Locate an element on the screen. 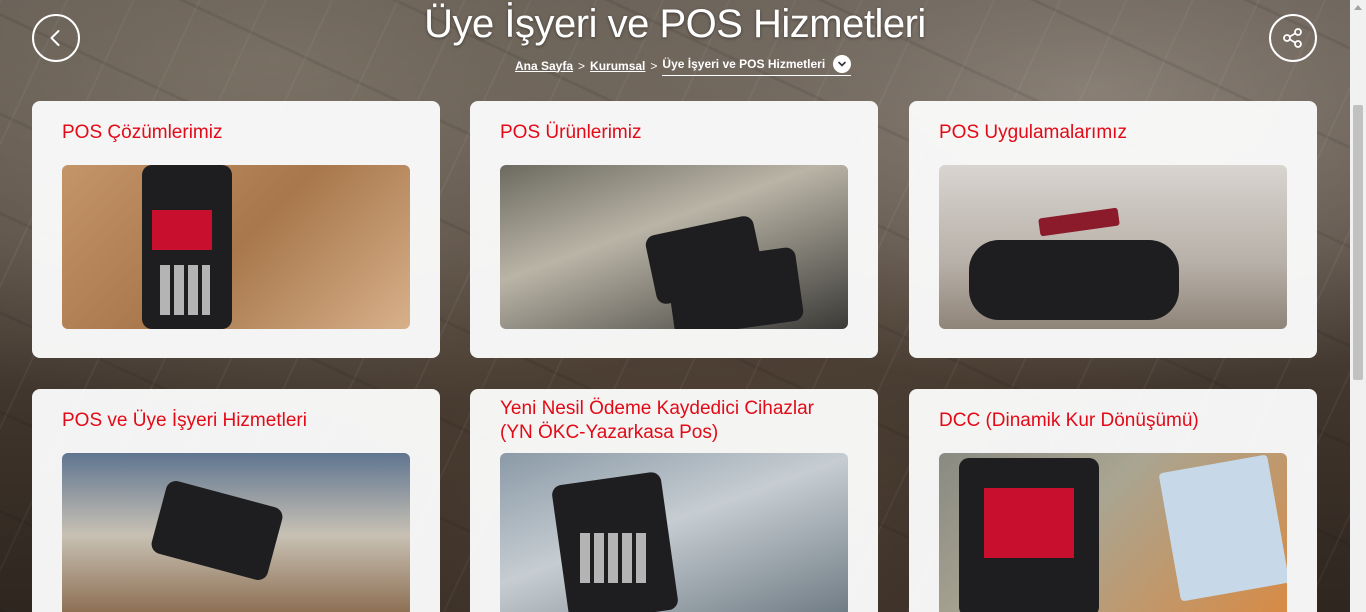 The height and width of the screenshot is (612, 1366). card-title: POS ve Üye İşyeri Hizmetleri is located at coordinates (184, 420).